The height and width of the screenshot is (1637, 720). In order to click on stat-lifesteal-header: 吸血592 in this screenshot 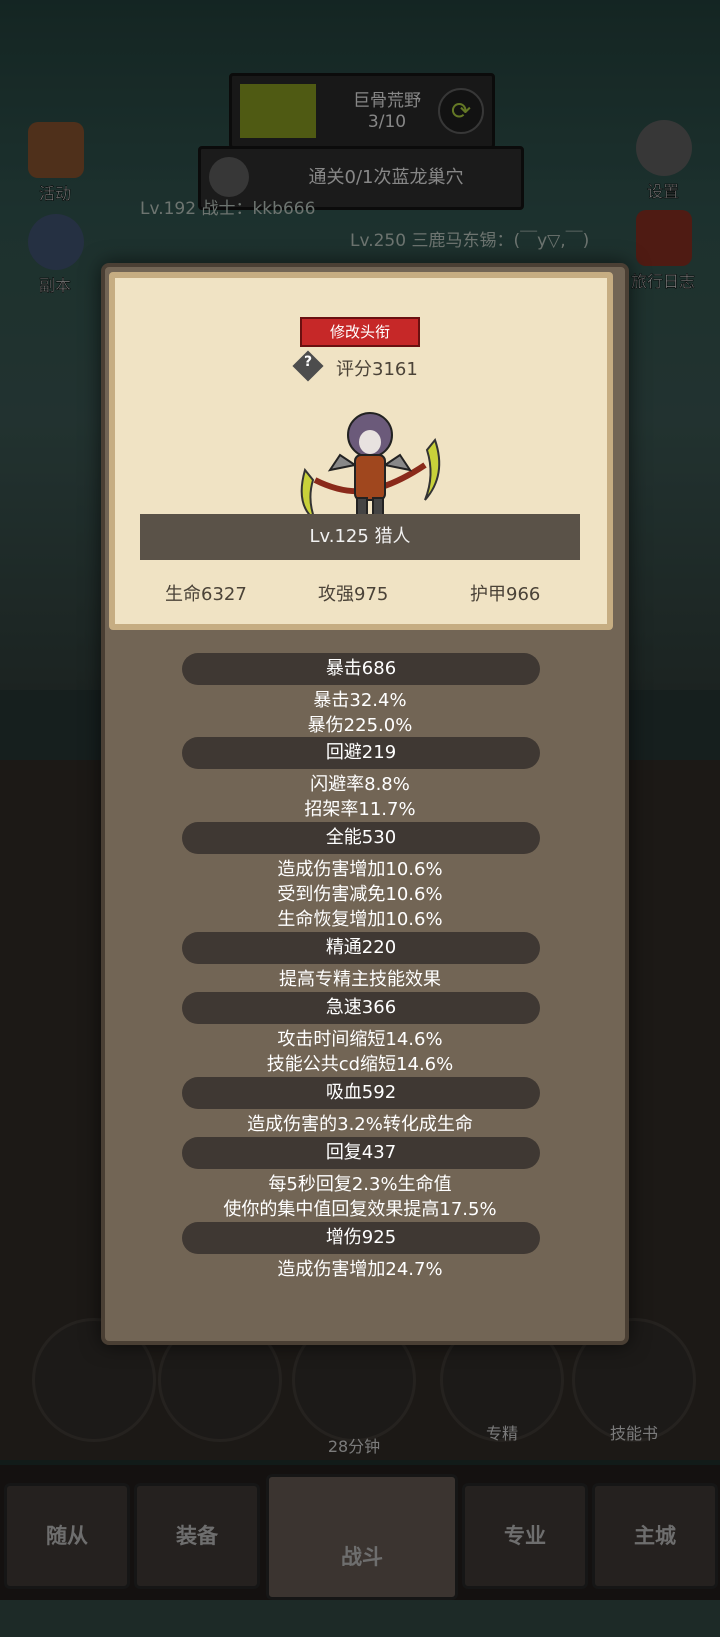, I will do `click(361, 1093)`.